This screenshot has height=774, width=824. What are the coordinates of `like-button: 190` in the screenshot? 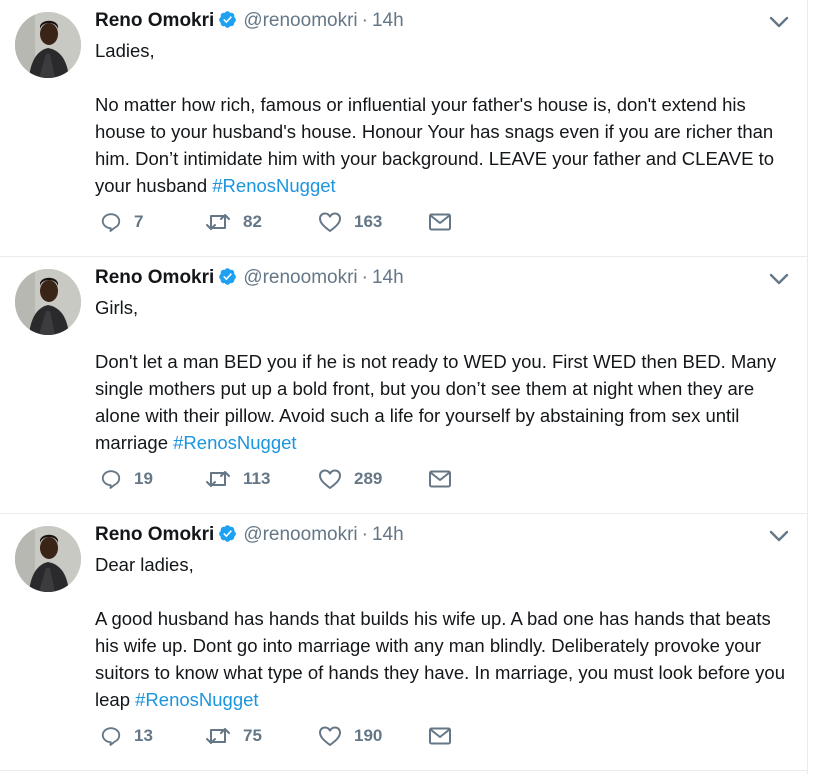 It's located at (350, 736).